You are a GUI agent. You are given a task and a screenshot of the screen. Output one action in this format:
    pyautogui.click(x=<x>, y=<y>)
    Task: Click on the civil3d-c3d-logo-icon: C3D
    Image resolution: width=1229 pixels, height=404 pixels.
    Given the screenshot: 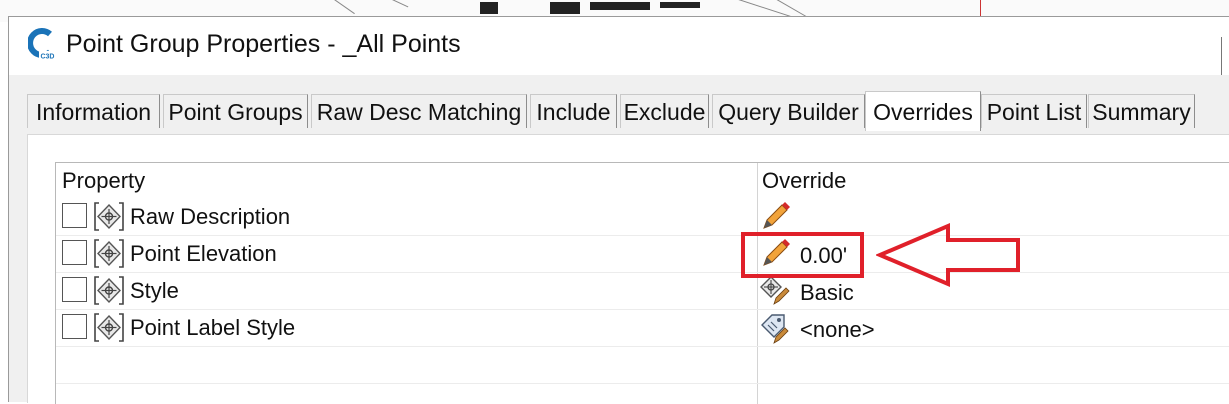 What is the action you would take?
    pyautogui.click(x=42, y=44)
    